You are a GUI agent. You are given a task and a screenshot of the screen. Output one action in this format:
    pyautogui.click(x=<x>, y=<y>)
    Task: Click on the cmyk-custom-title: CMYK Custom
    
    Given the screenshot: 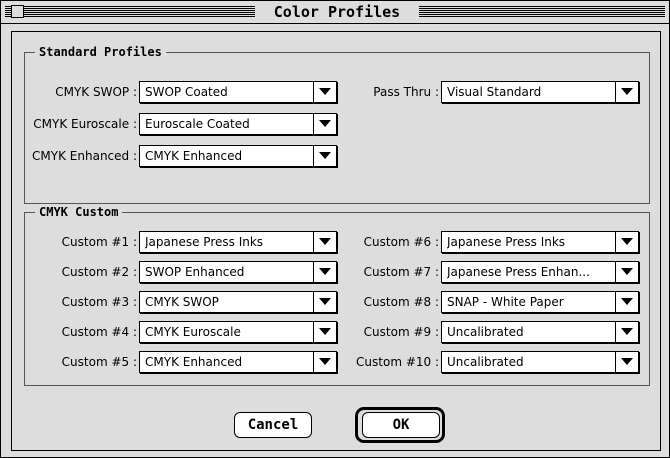 What is the action you would take?
    pyautogui.click(x=79, y=212)
    